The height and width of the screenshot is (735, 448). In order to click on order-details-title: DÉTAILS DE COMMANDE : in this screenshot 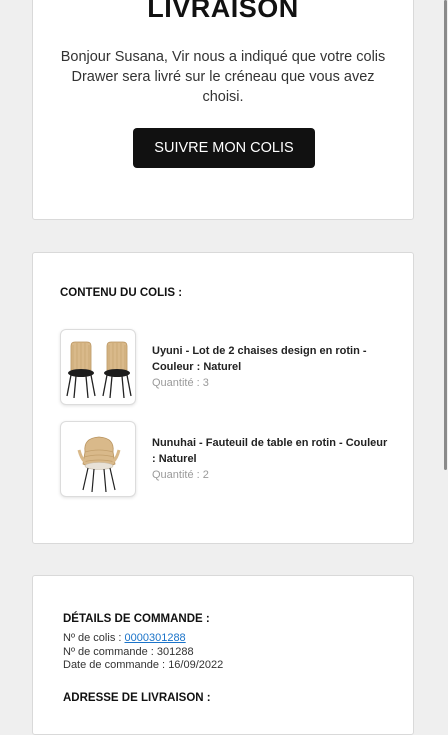, I will do `click(136, 619)`.